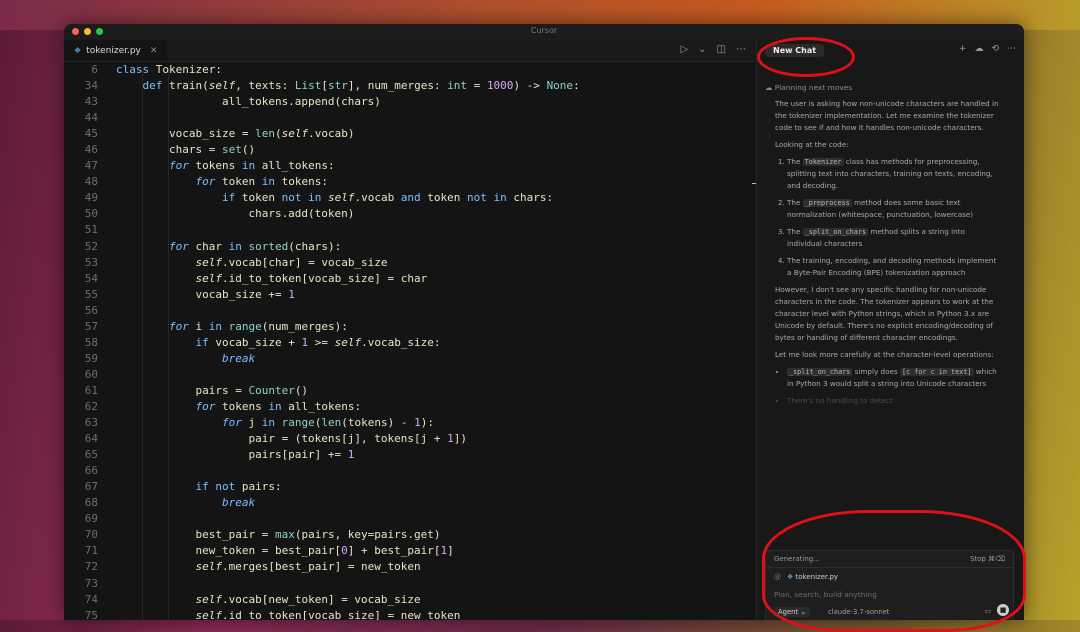  What do you see at coordinates (410, 439) in the screenshot?
I see `code-line: 64 pair = (tokens[j], tokens[j + 1])` at bounding box center [410, 439].